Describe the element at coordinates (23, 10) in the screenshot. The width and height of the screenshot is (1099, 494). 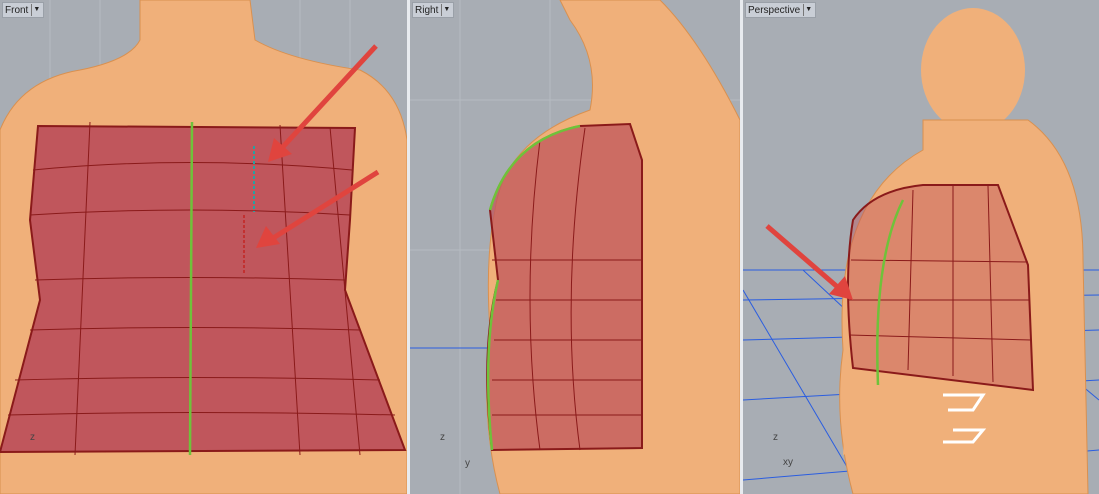
I see `viewport-title-front: Front ▼` at that location.